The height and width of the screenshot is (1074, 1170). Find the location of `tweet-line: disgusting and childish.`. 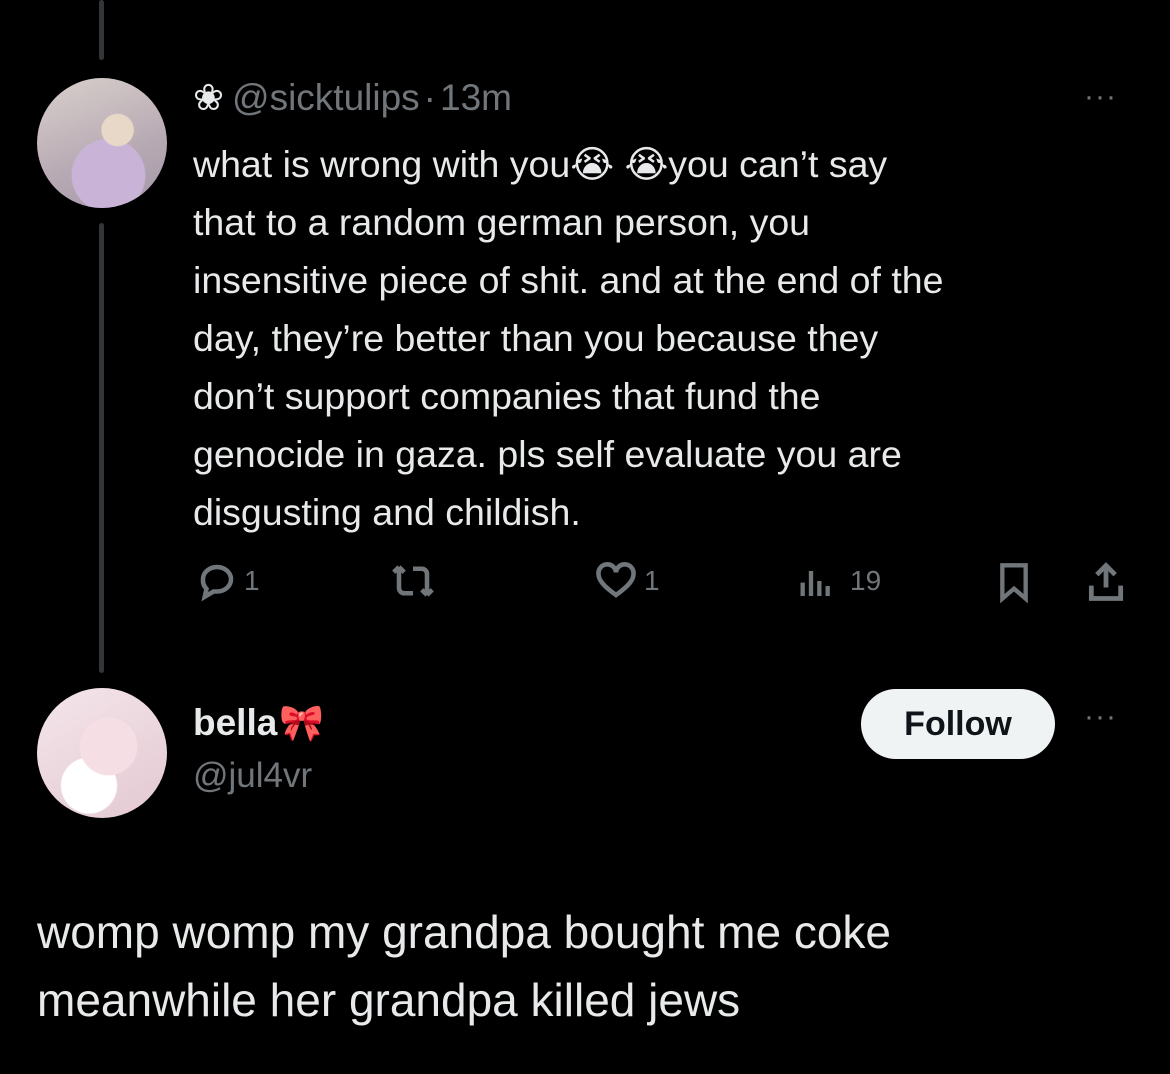

tweet-line: disgusting and childish. is located at coordinates (387, 512).